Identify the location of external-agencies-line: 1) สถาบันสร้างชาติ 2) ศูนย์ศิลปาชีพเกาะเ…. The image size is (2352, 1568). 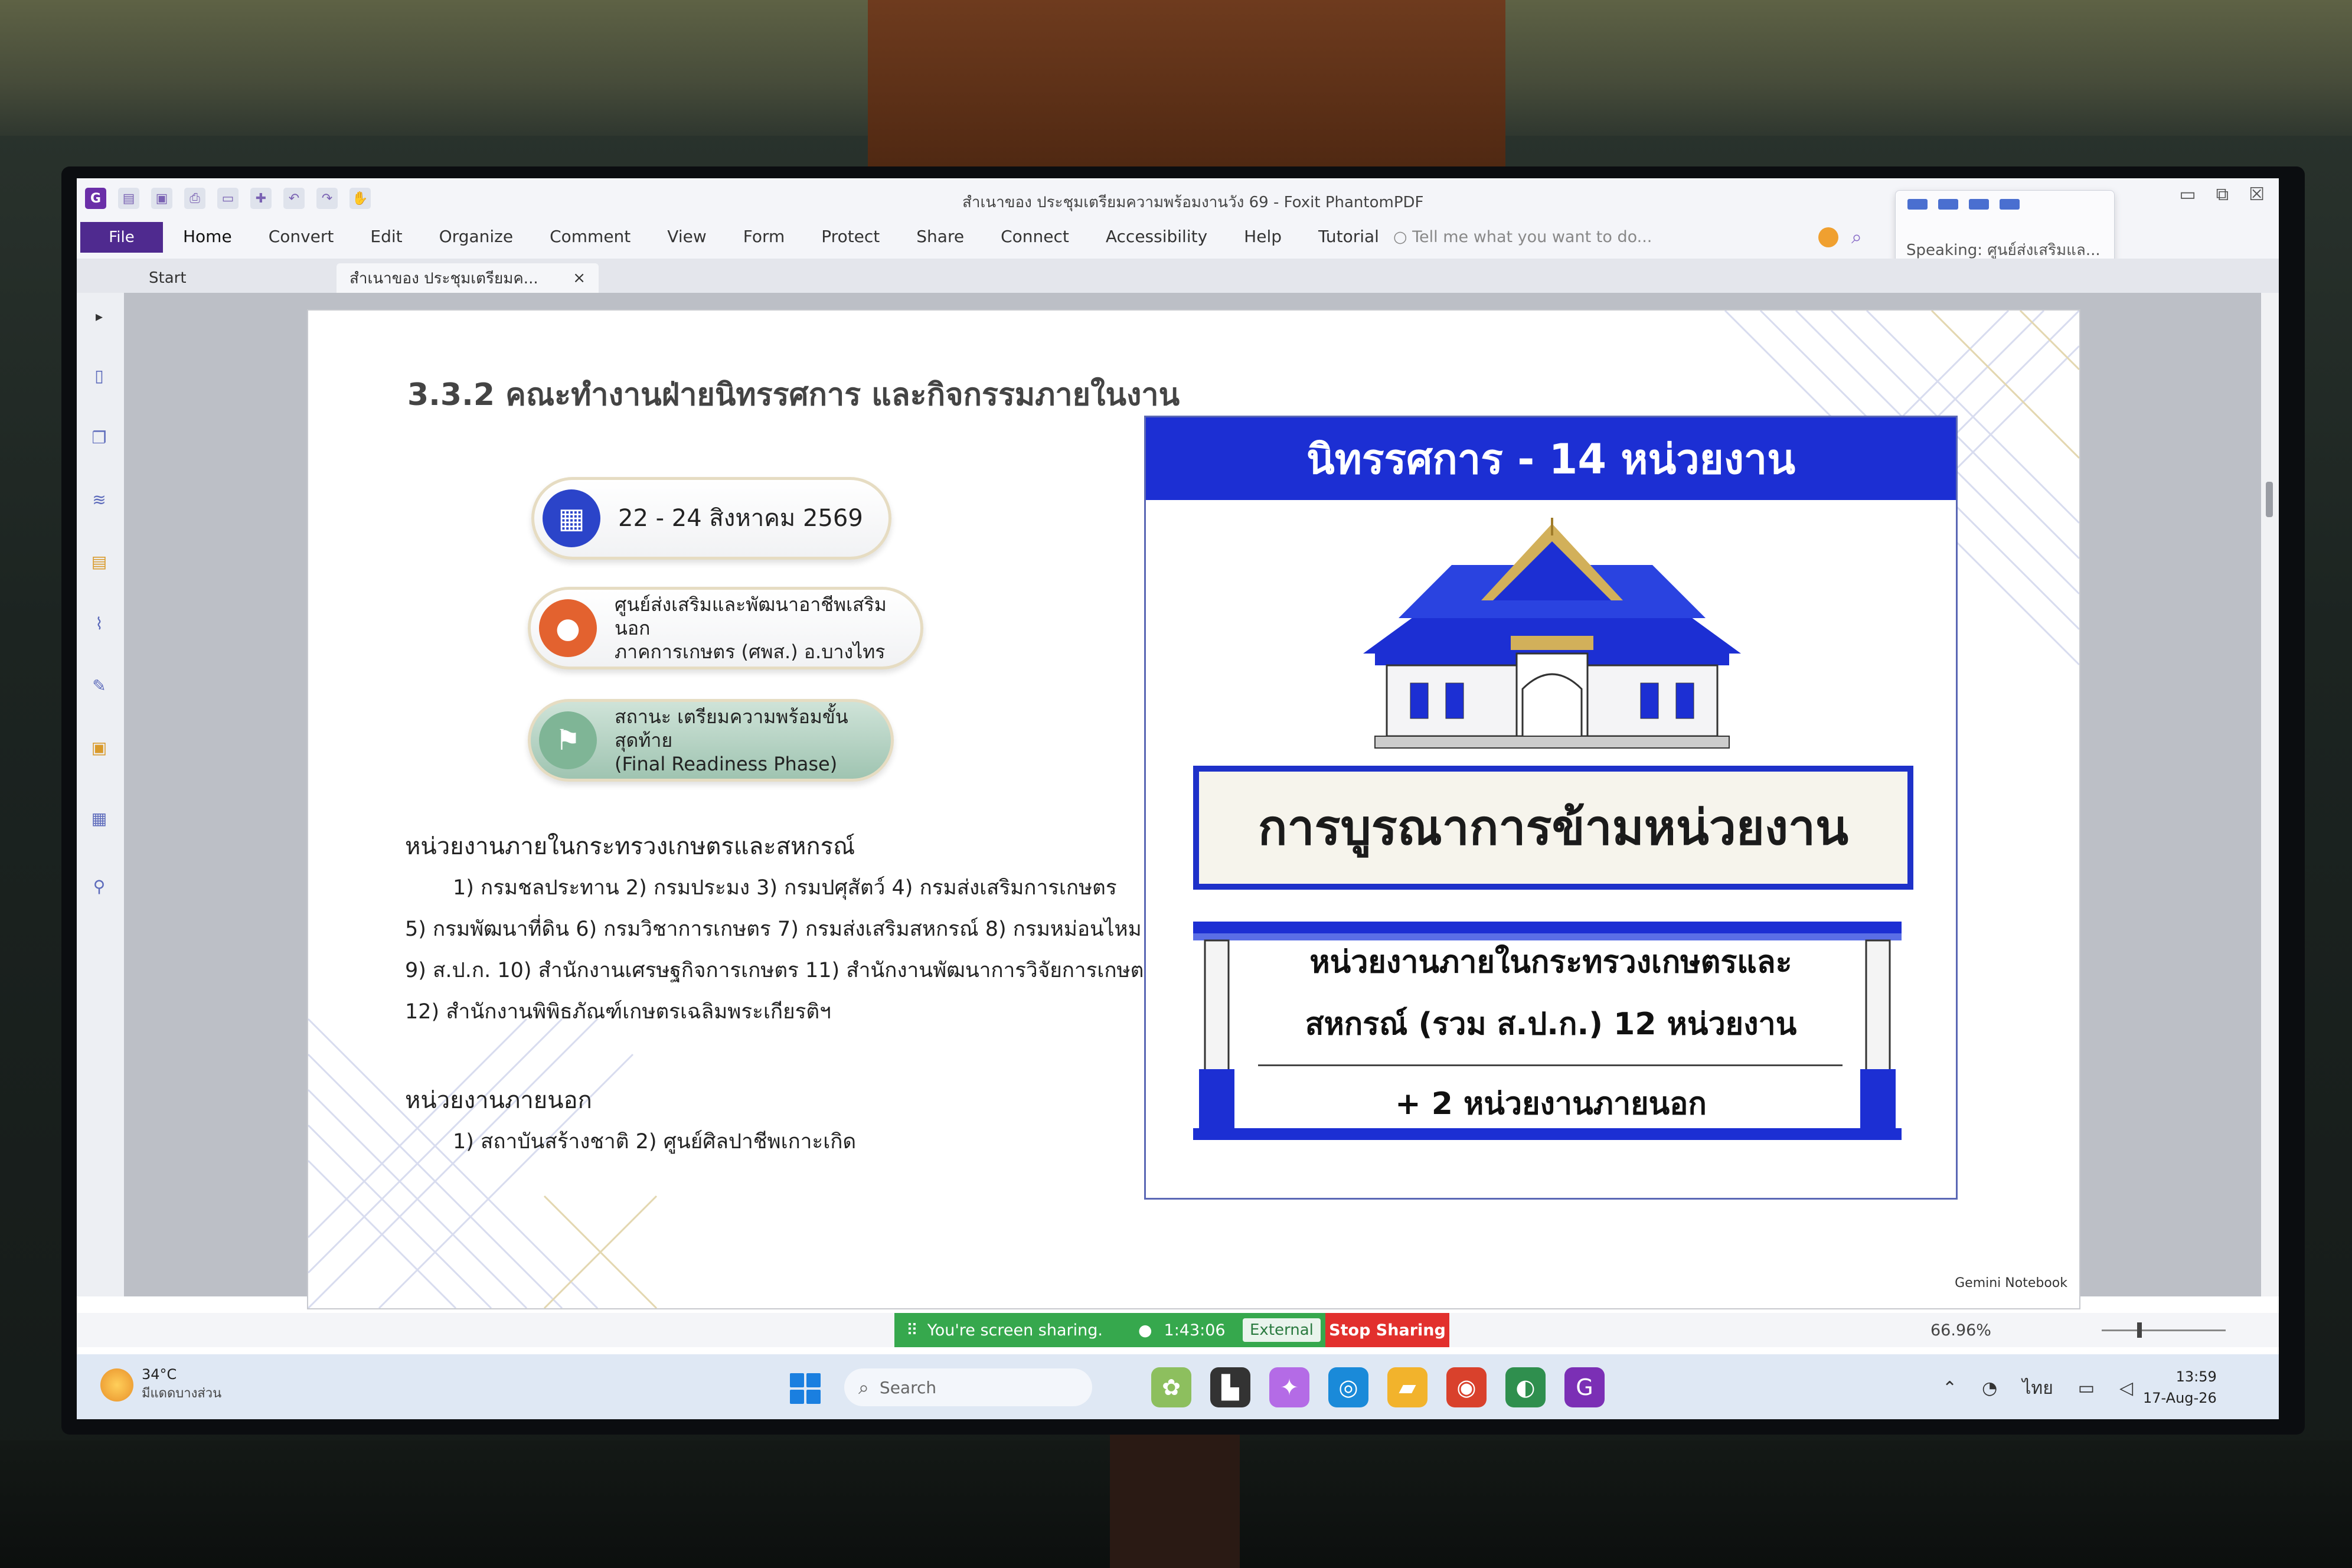
(655, 1142).